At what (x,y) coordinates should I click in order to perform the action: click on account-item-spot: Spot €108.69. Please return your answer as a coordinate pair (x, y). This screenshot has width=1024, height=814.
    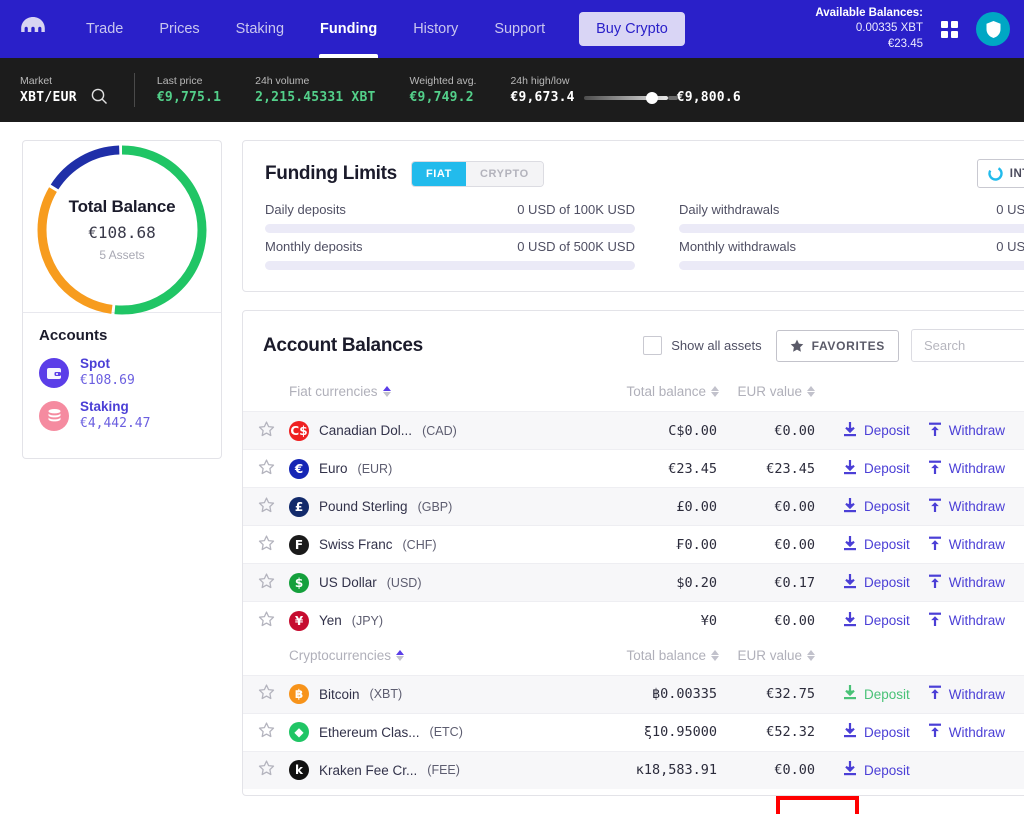
    Looking at the image, I should click on (130, 372).